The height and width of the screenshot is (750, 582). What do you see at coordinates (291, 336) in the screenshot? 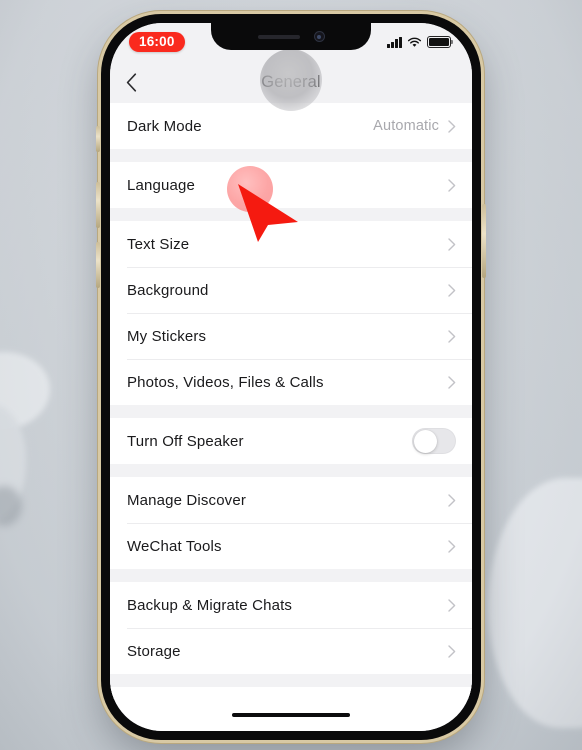
I see `settings-row: My Stickers` at bounding box center [291, 336].